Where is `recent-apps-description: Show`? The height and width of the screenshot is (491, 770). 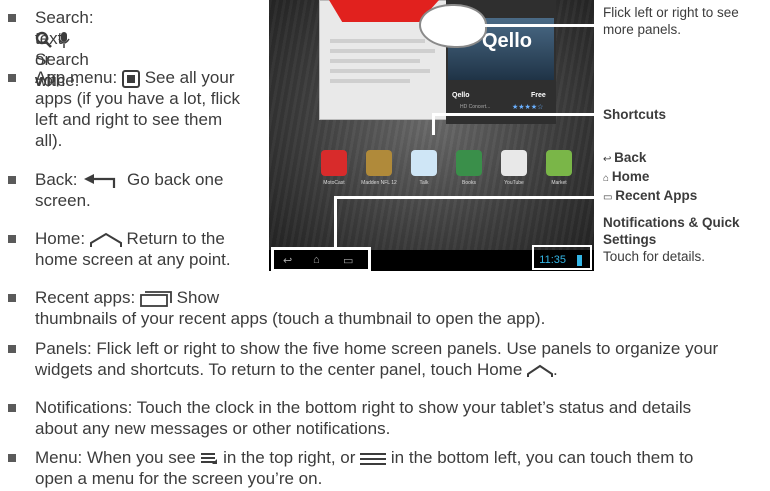 recent-apps-description: Show is located at coordinates (198, 297).